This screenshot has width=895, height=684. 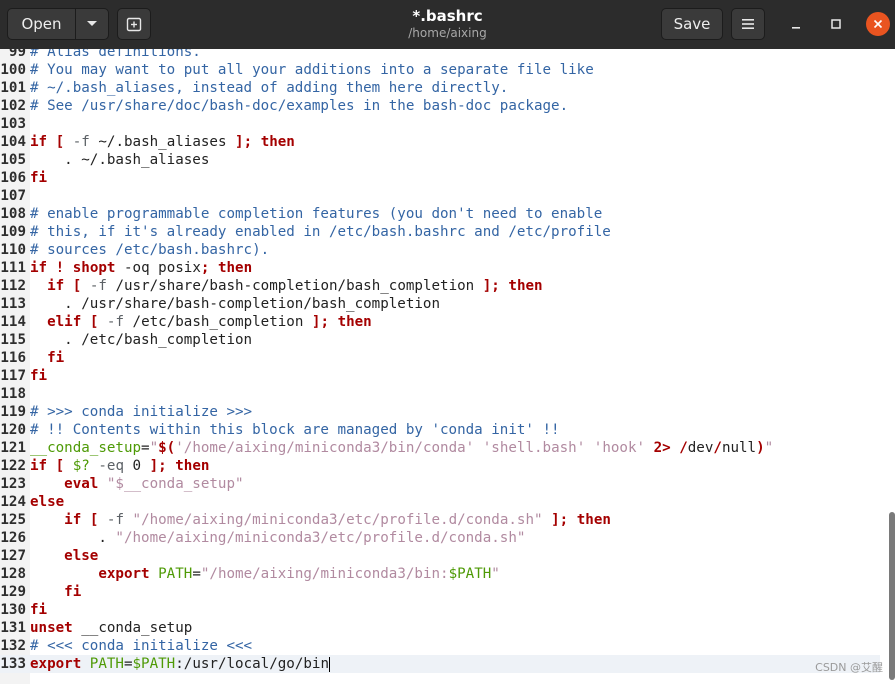 I want to click on code-line: 123 eval "$__conda_setup", so click(x=440, y=484).